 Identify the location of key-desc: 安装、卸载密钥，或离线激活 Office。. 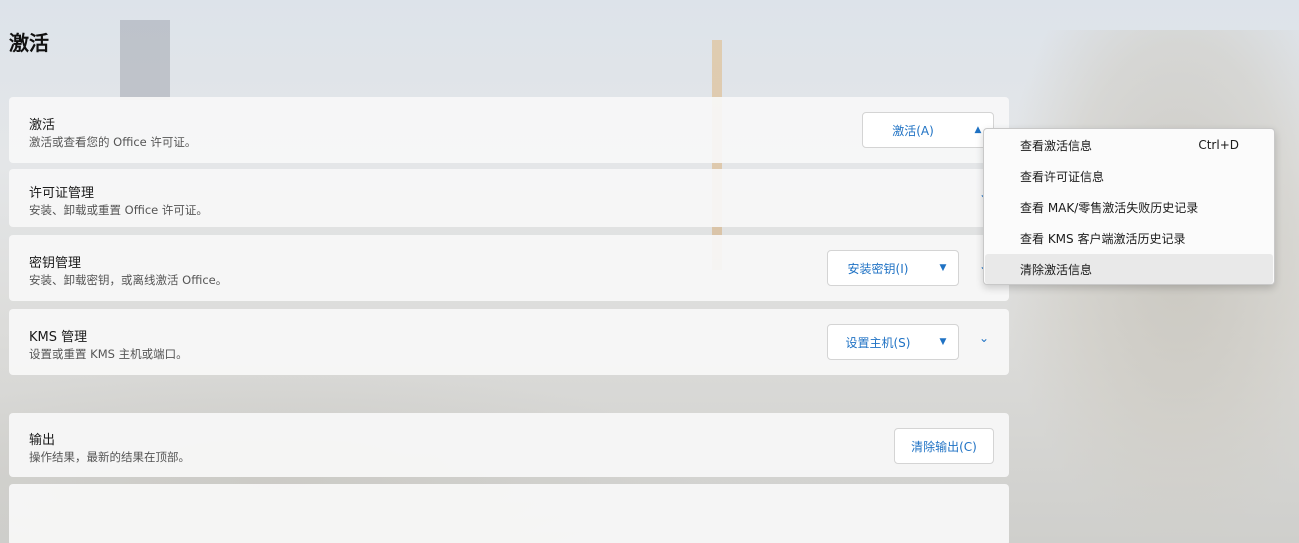
(128, 280).